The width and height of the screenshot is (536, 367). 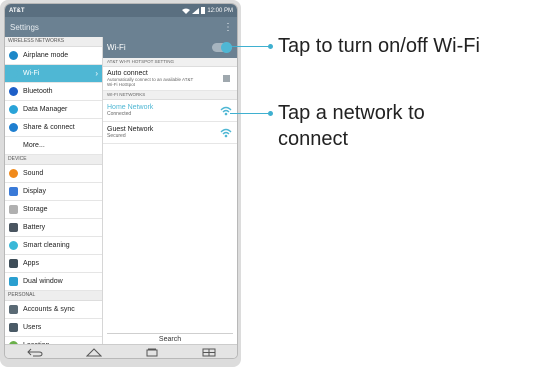 I want to click on airplane-icon, so click(x=13, y=55).